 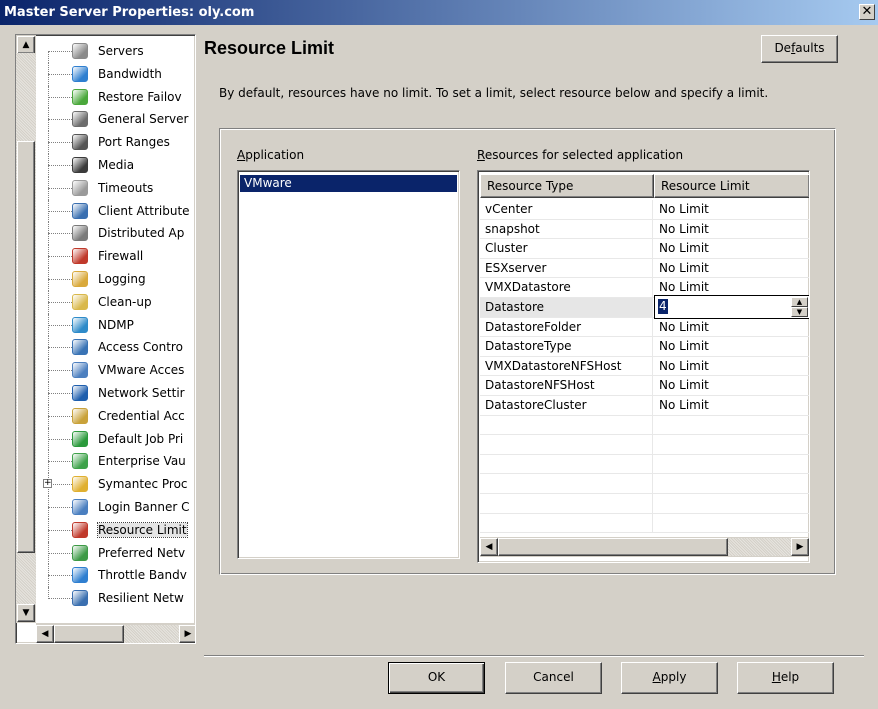 What do you see at coordinates (117, 142) in the screenshot?
I see `tree-item: Port Ranges` at bounding box center [117, 142].